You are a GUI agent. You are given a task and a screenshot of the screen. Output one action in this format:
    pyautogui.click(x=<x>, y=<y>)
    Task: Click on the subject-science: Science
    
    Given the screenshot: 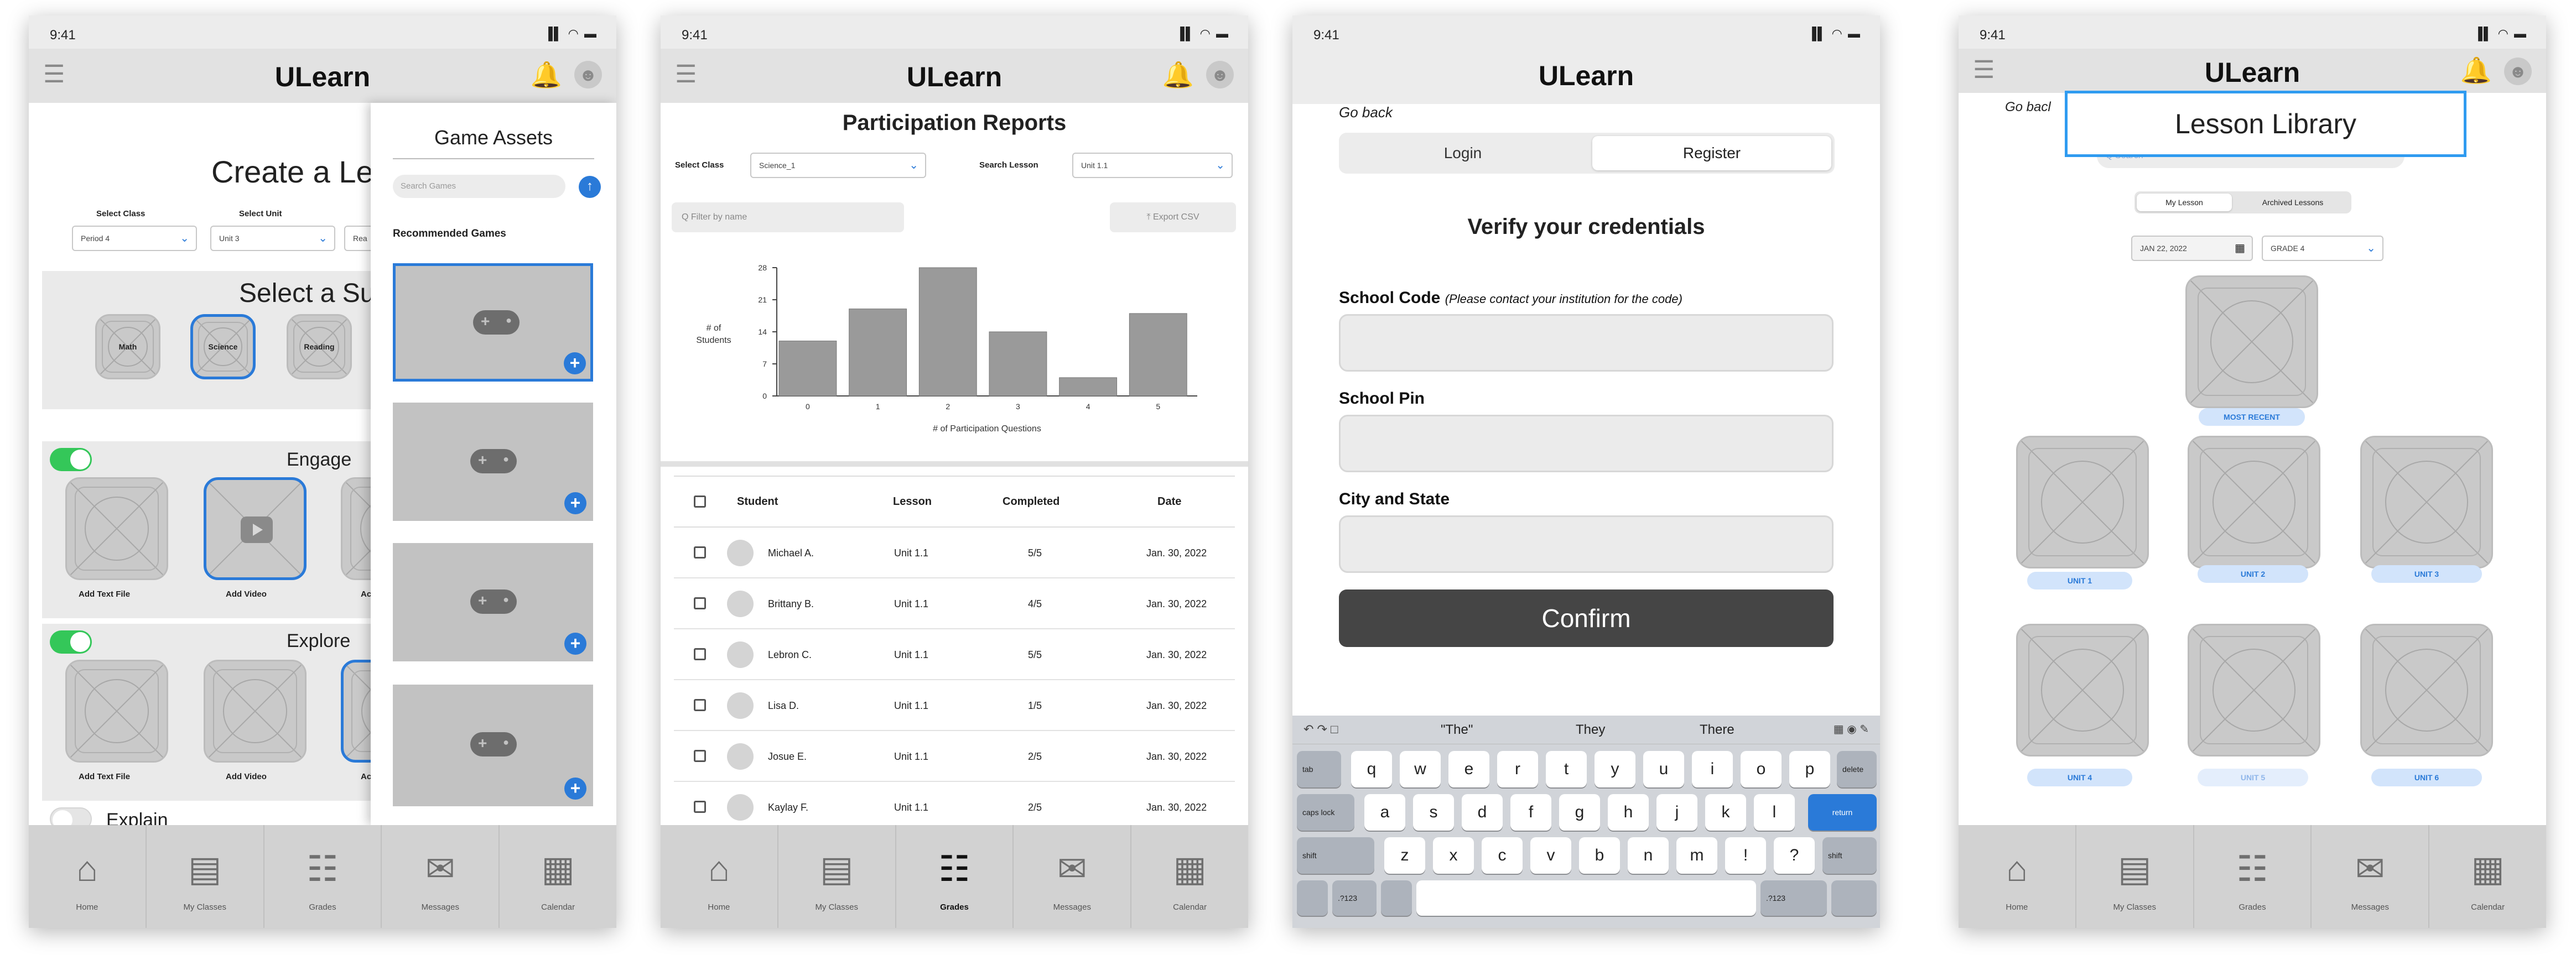 What is the action you would take?
    pyautogui.click(x=223, y=346)
    